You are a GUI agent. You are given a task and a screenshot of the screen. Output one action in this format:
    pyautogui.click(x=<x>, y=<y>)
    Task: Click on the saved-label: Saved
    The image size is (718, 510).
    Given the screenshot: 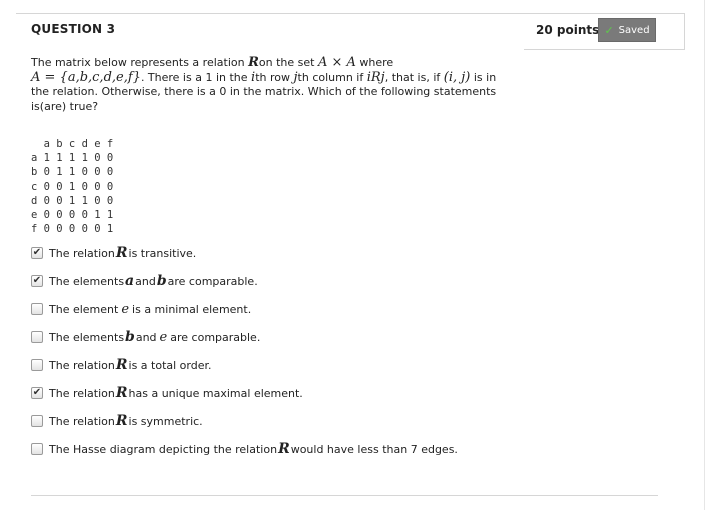 What is the action you would take?
    pyautogui.click(x=634, y=30)
    